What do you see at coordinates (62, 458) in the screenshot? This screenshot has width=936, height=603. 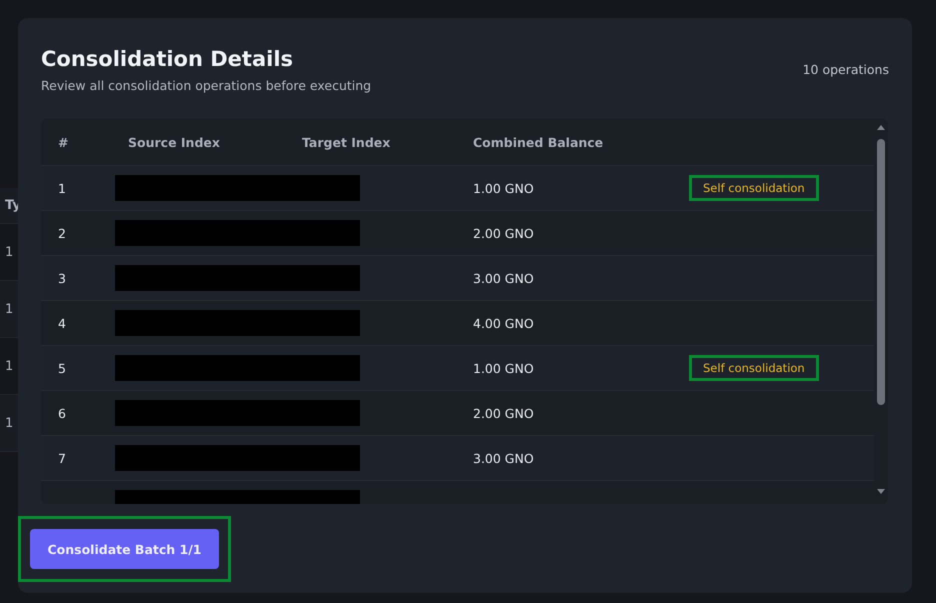 I see `row-number: 7` at bounding box center [62, 458].